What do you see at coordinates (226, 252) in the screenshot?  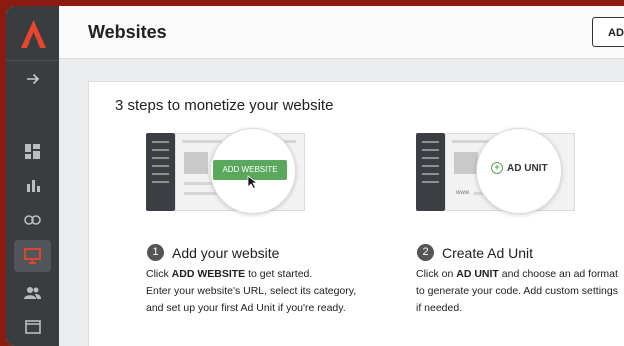 I see `step-1-title: Add your website` at bounding box center [226, 252].